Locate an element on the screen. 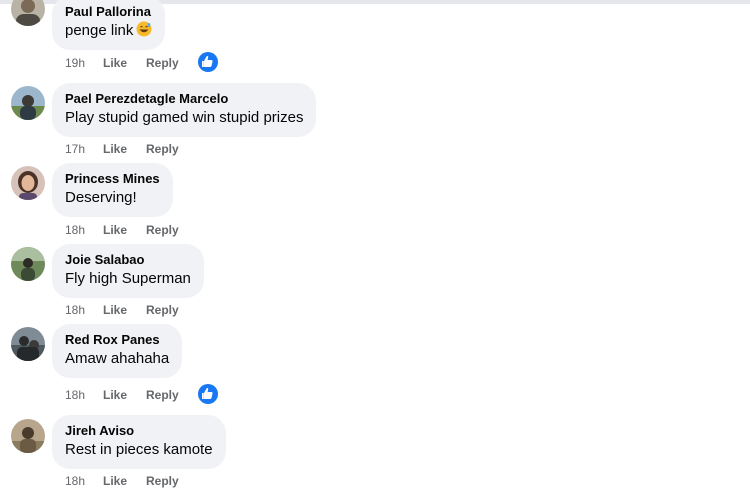  comment-bubble: Paul Pallorina penge link is located at coordinates (109, 25).